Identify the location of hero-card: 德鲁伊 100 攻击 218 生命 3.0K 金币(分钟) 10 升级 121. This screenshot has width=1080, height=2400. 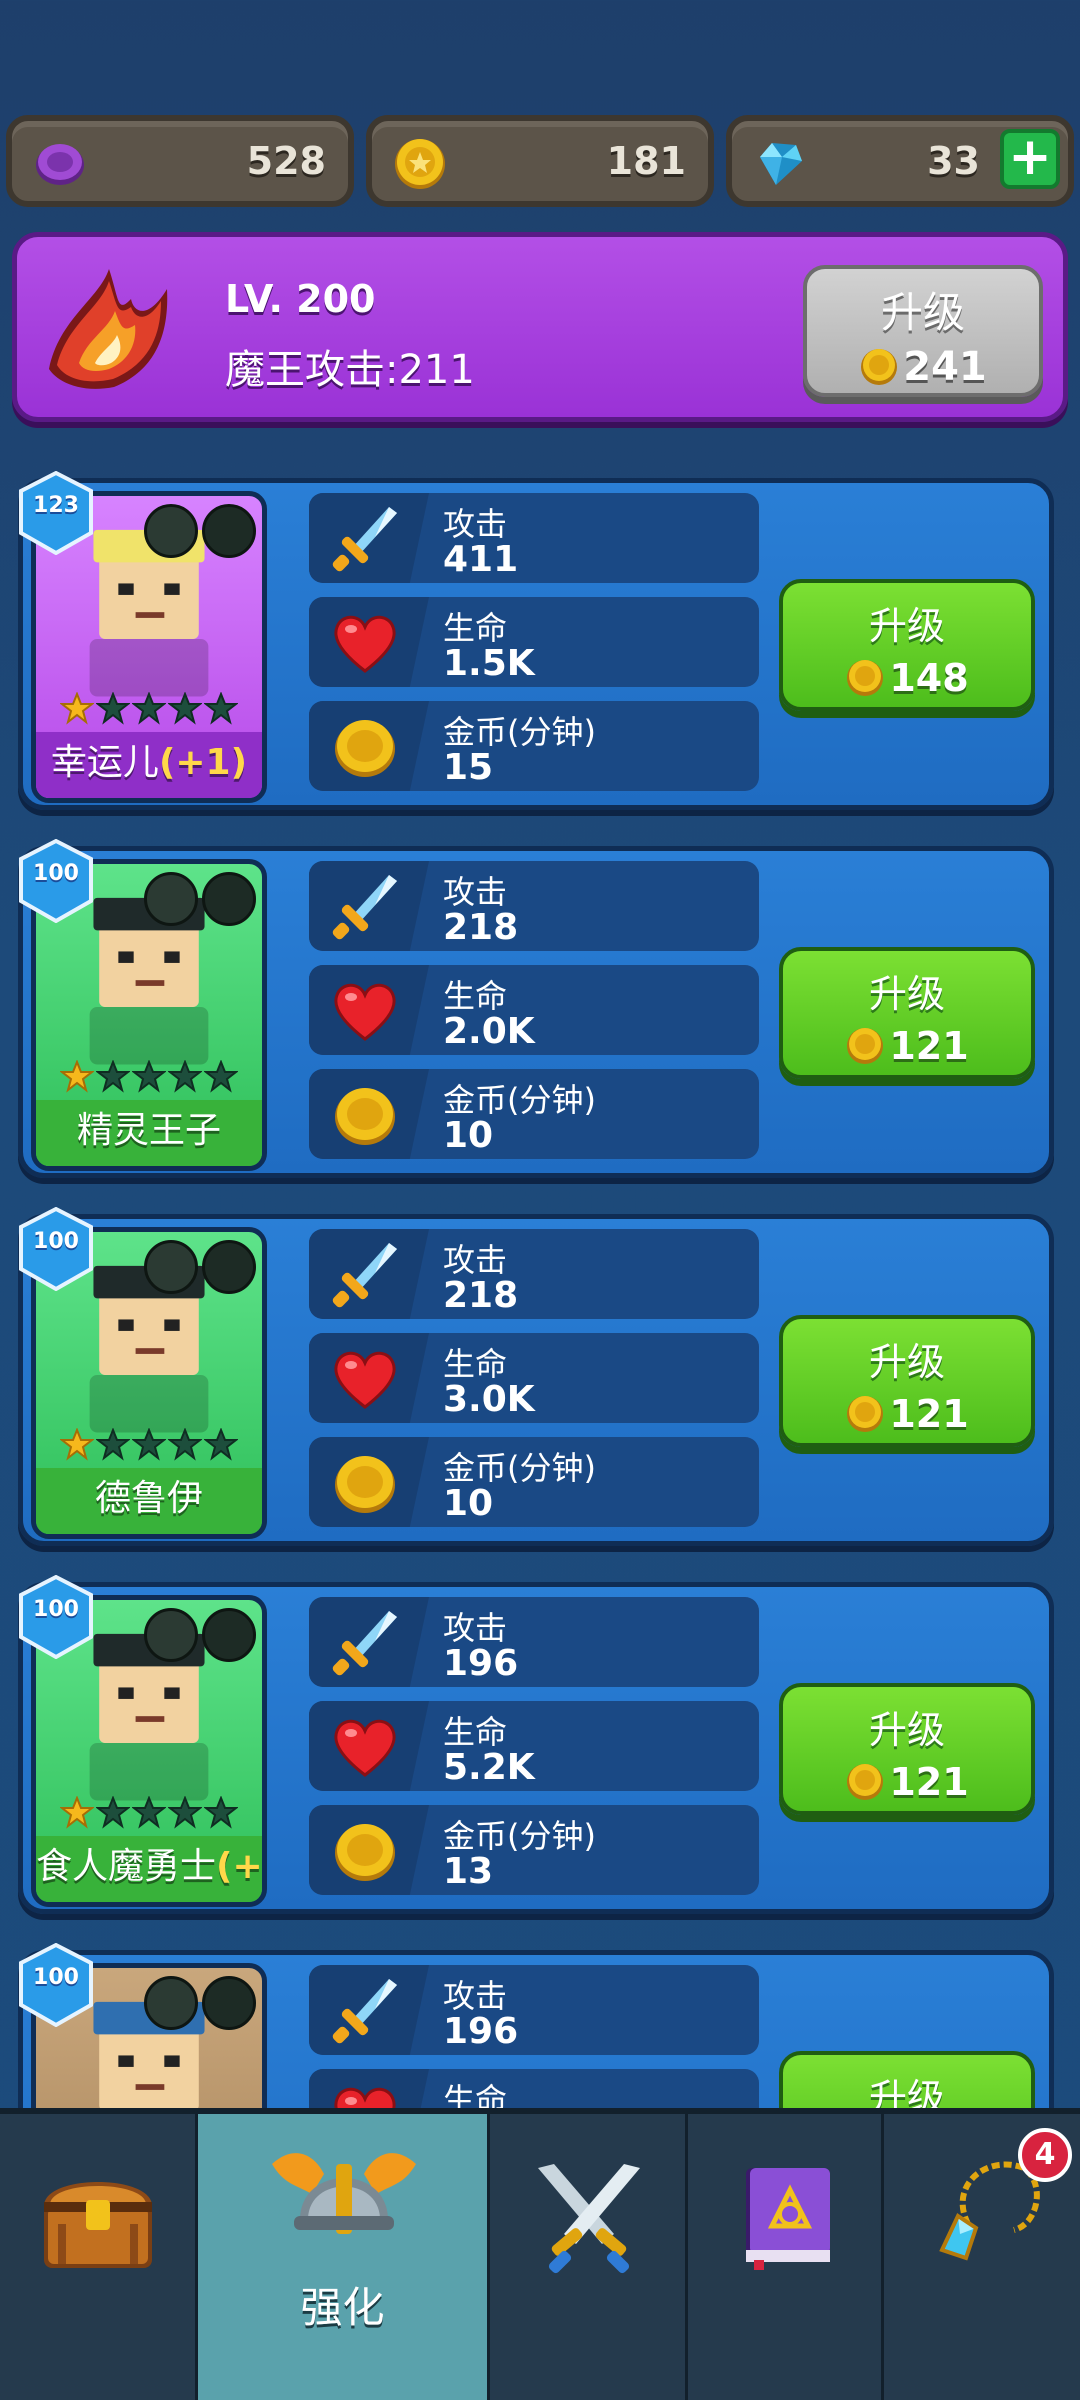
(536, 1376).